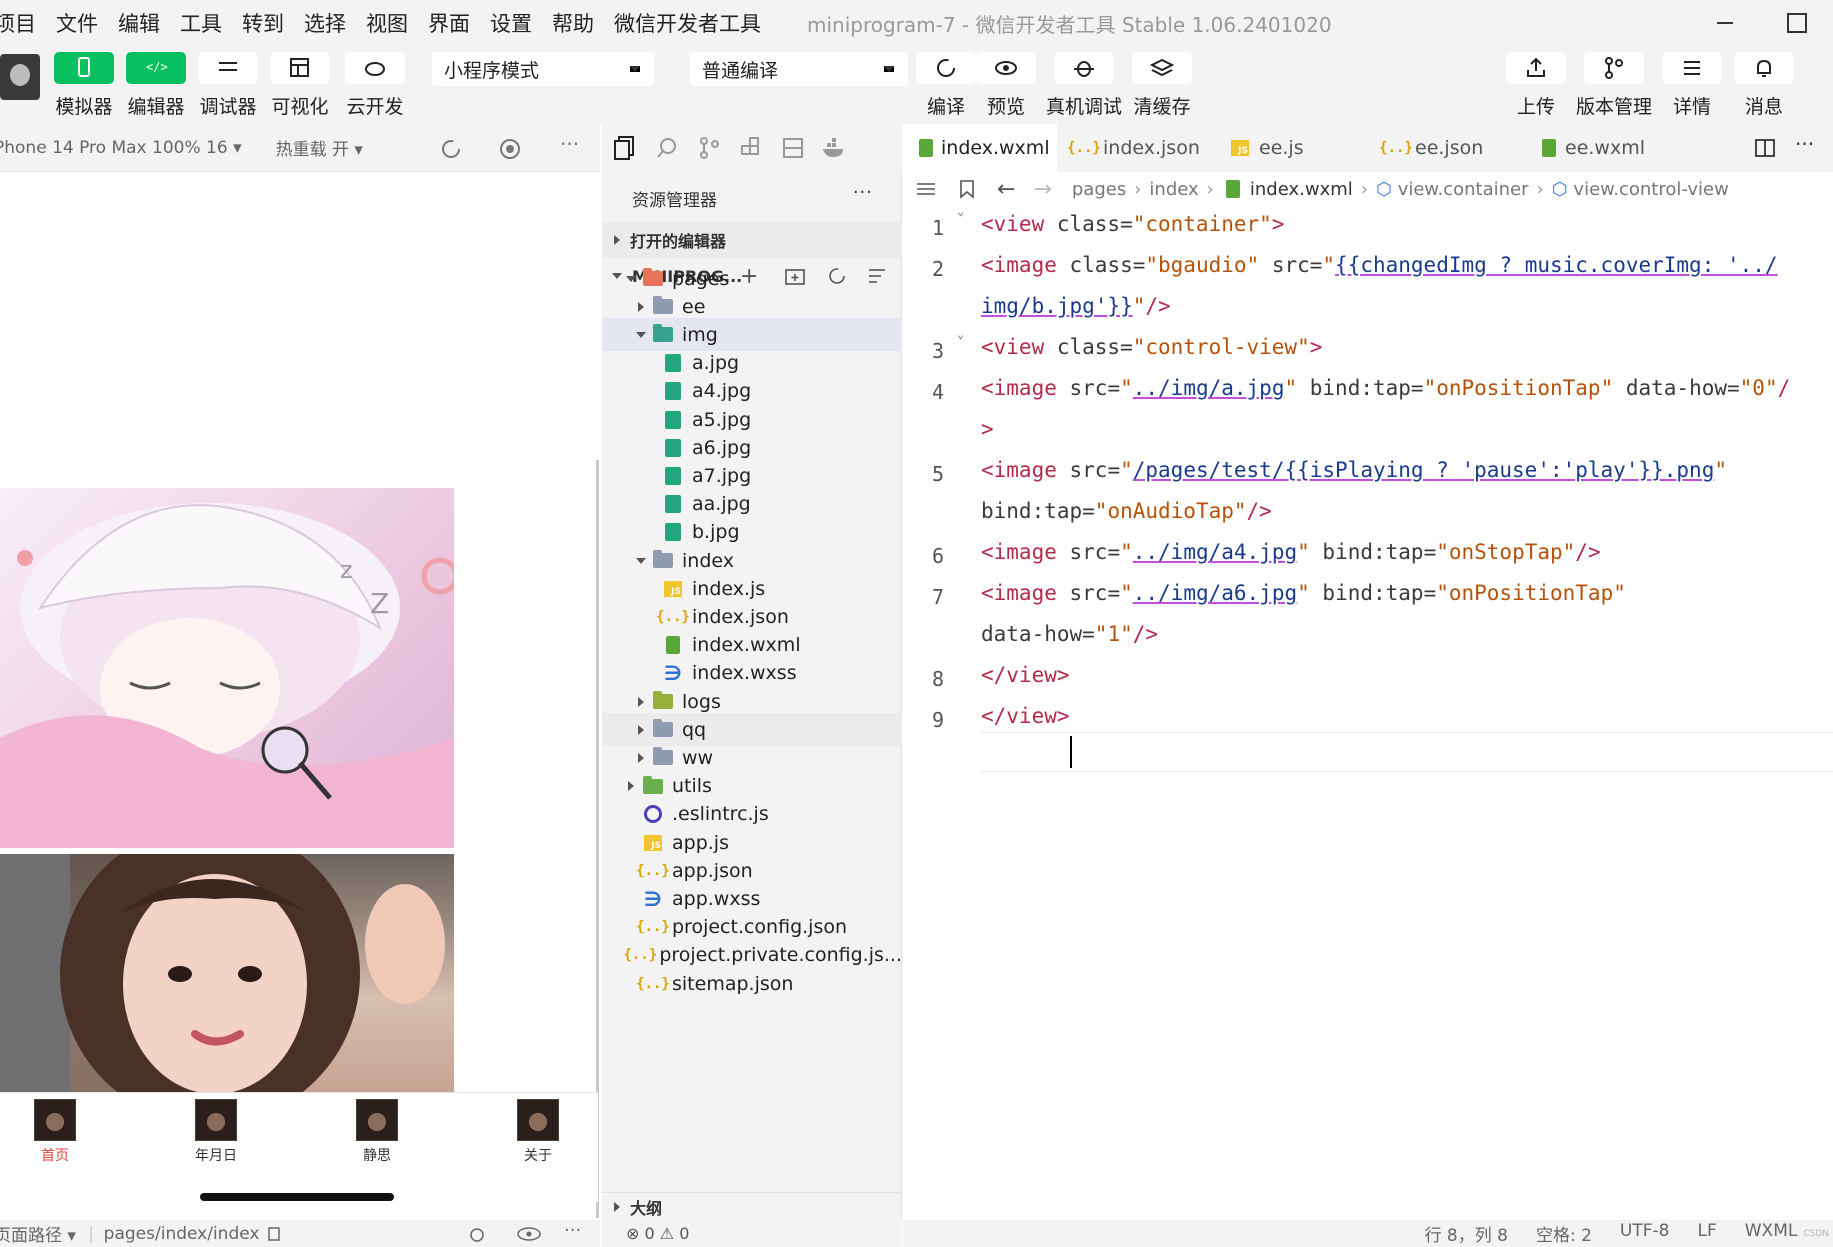 The width and height of the screenshot is (1833, 1247). What do you see at coordinates (377, 1132) in the screenshot?
I see `tabbar-item: 静思` at bounding box center [377, 1132].